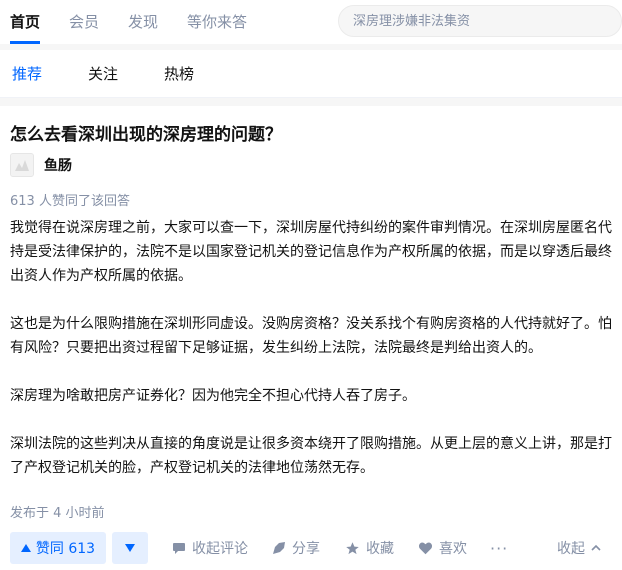 This screenshot has height=570, width=622. I want to click on comment-label: 收起评论, so click(220, 549).